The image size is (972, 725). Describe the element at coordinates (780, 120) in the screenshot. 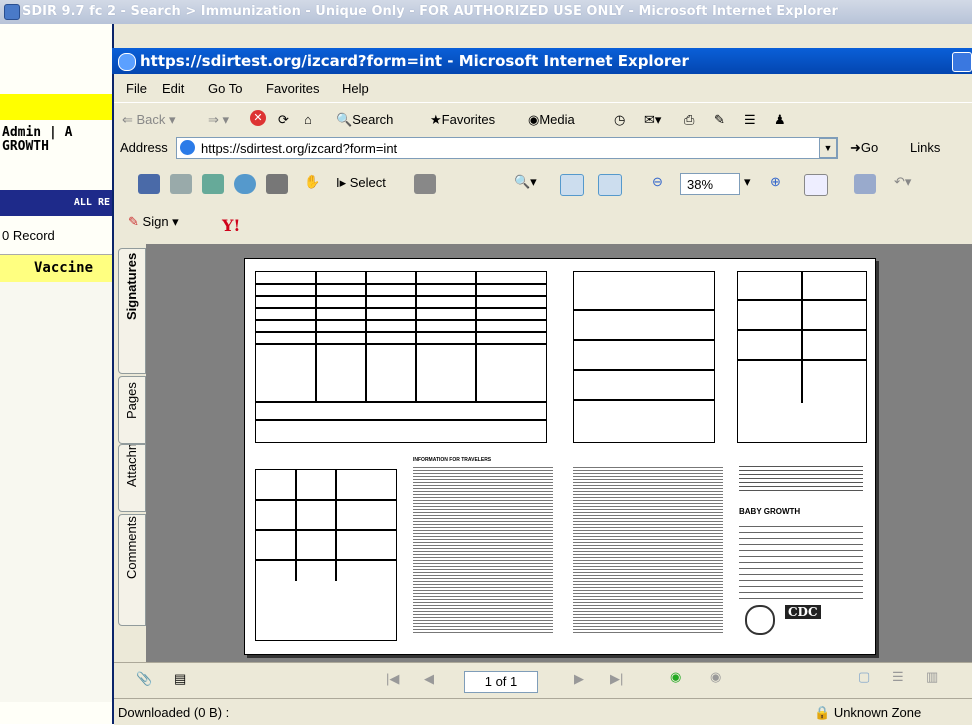

I see `messenger-icon: ♟` at that location.